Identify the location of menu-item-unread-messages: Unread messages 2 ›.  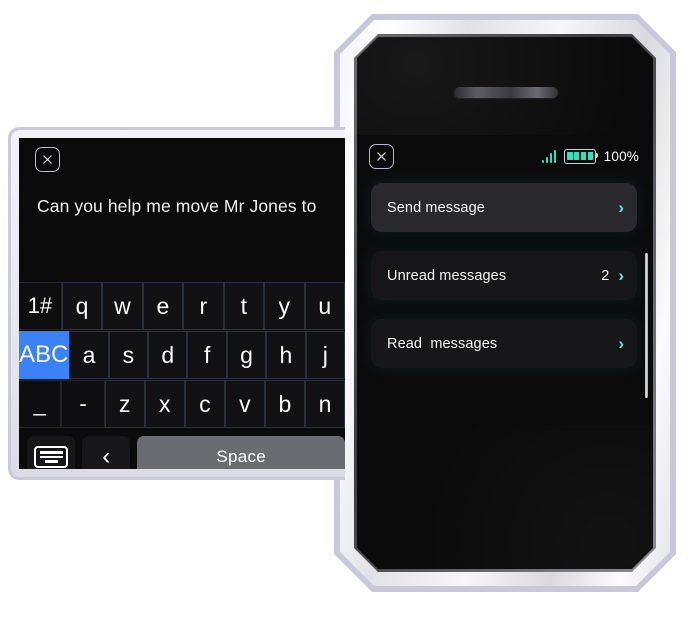
(504, 275).